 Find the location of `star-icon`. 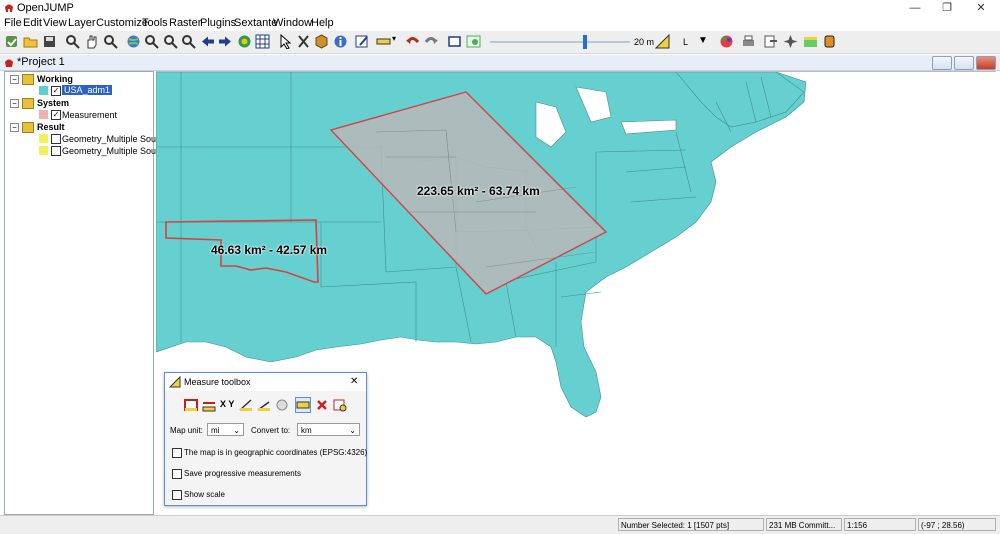

star-icon is located at coordinates (790, 41).